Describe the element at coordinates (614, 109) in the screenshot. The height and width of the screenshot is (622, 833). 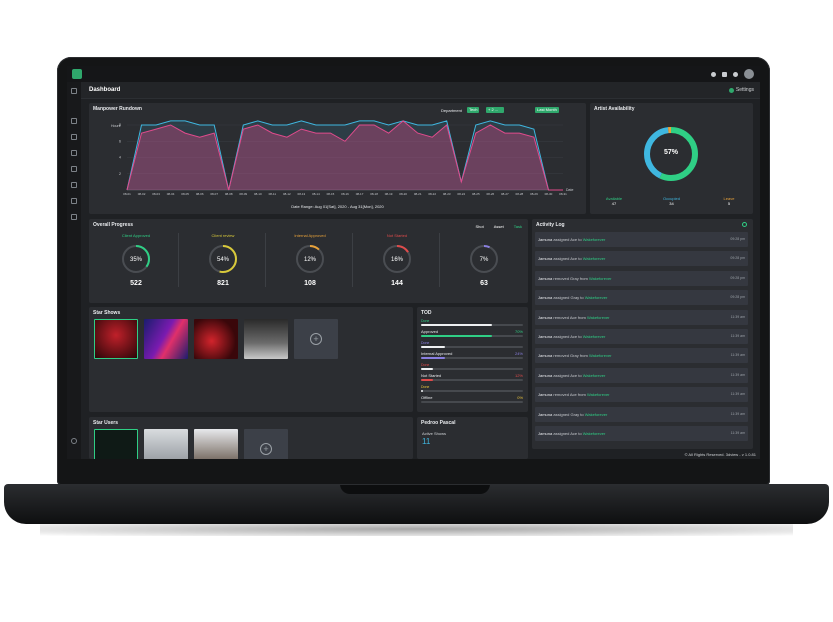
I see `panel-title: Artist Availability` at that location.